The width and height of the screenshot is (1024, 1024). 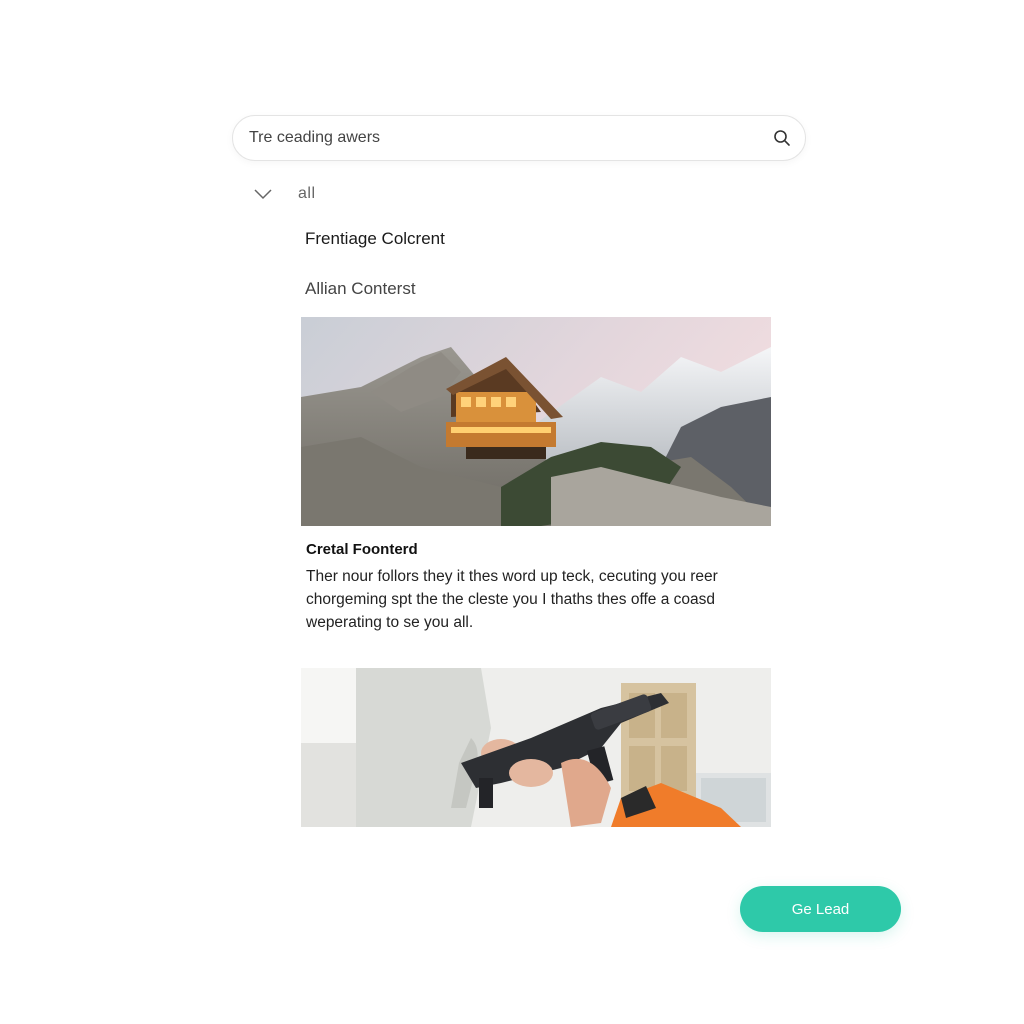 I want to click on chevron-down-icon, so click(x=263, y=194).